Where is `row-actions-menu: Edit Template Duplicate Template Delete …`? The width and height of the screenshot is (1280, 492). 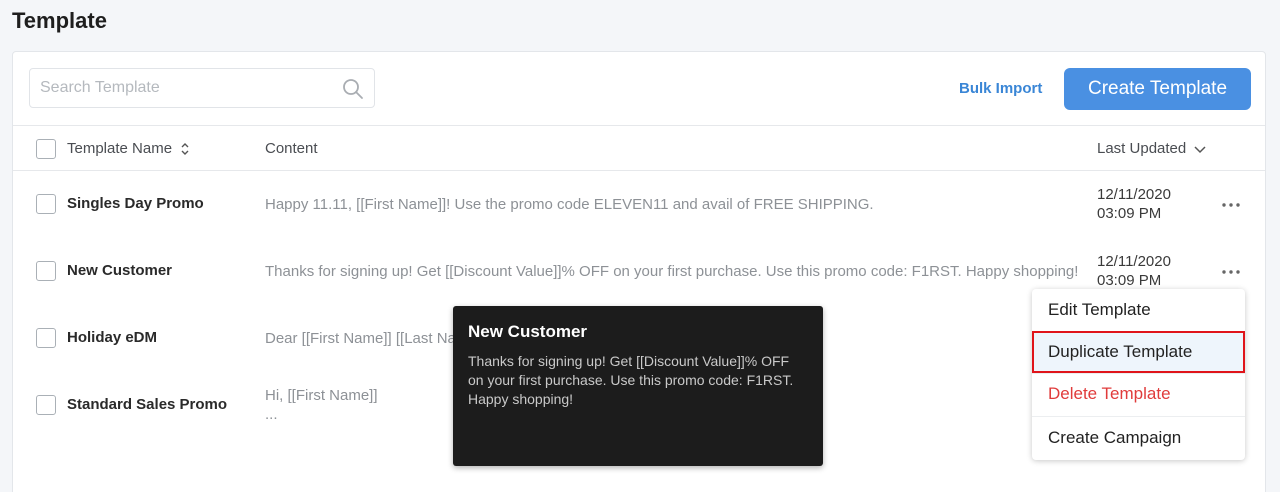
row-actions-menu: Edit Template Duplicate Template Delete … is located at coordinates (1138, 374).